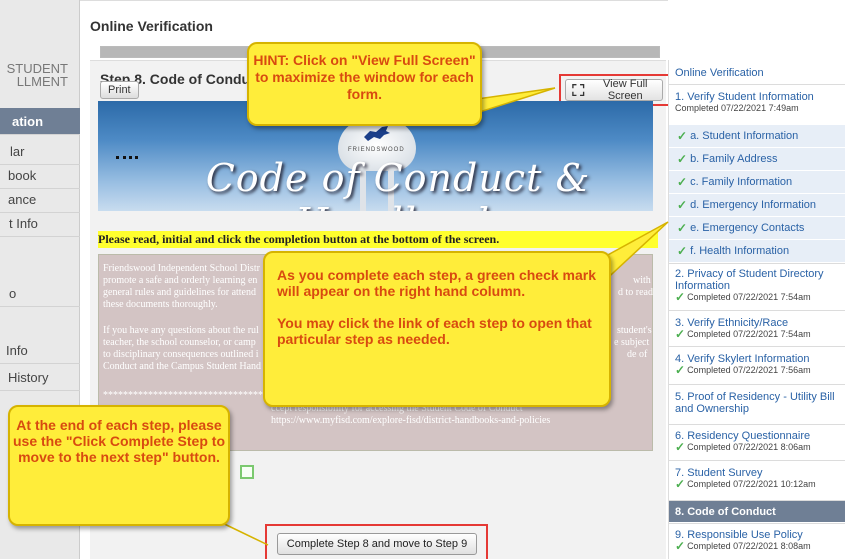 Image resolution: width=845 pixels, height=559 pixels. What do you see at coordinates (377, 544) in the screenshot?
I see `complete-step-button: Complete Step 8 and move to Step 9` at bounding box center [377, 544].